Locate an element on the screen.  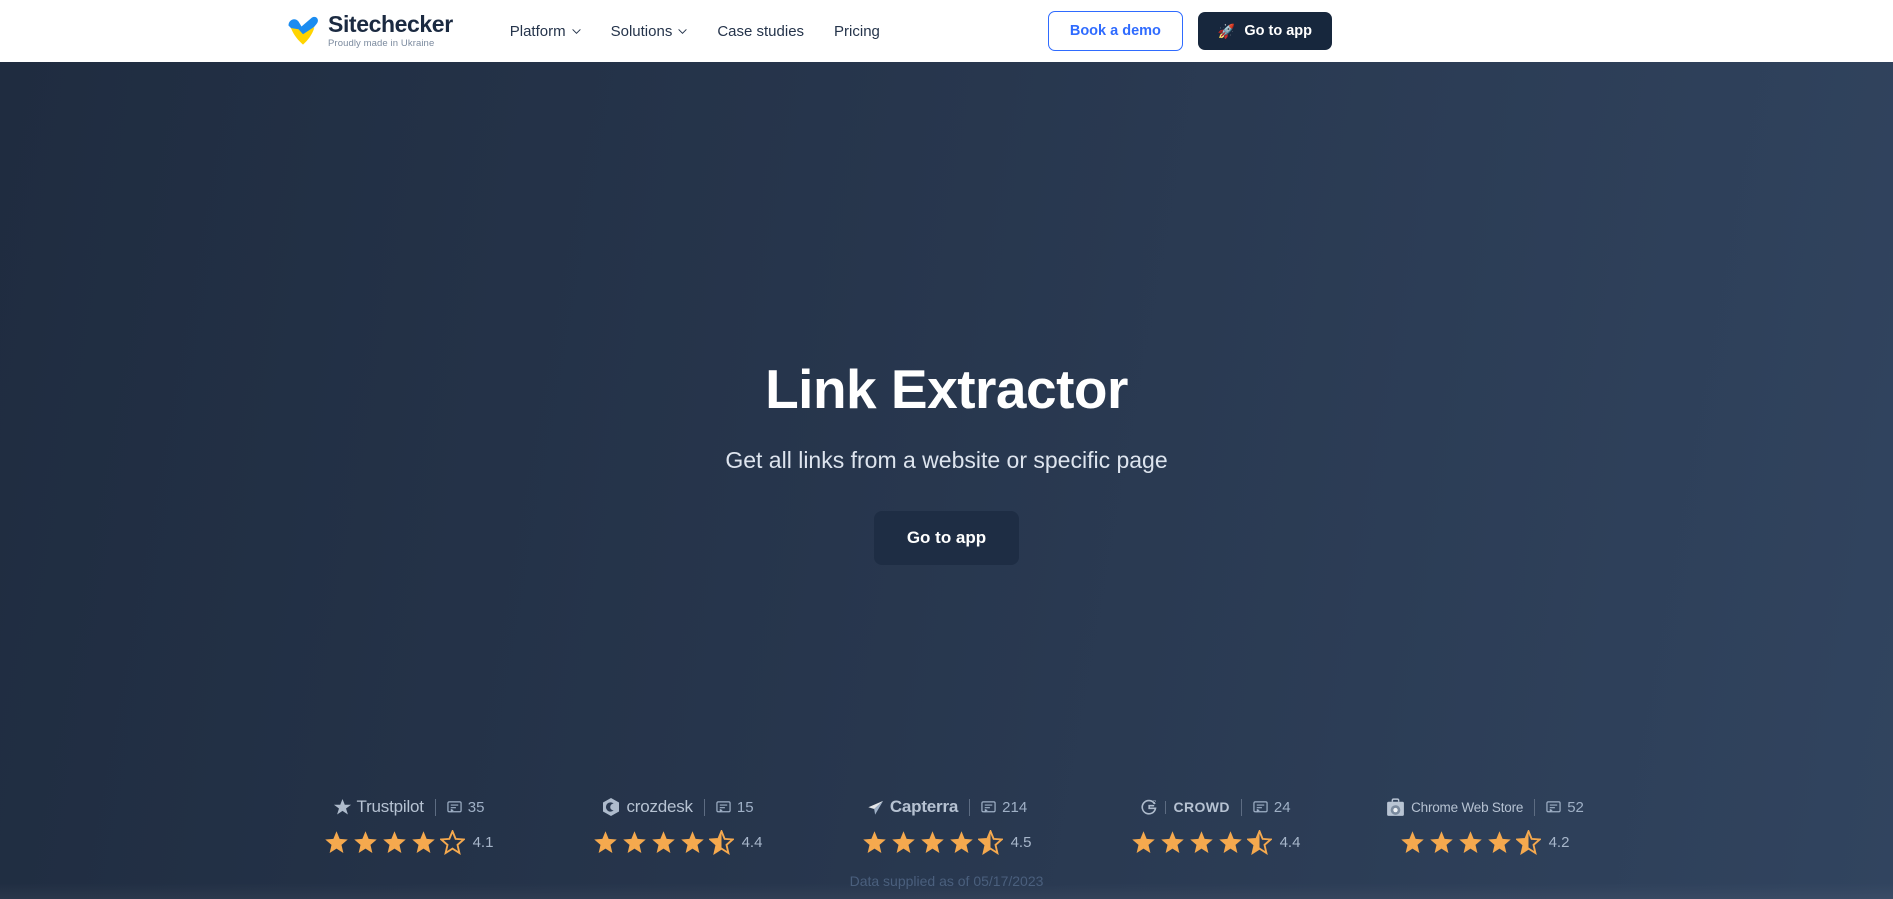
rating-score: 4.1 is located at coordinates (483, 842).